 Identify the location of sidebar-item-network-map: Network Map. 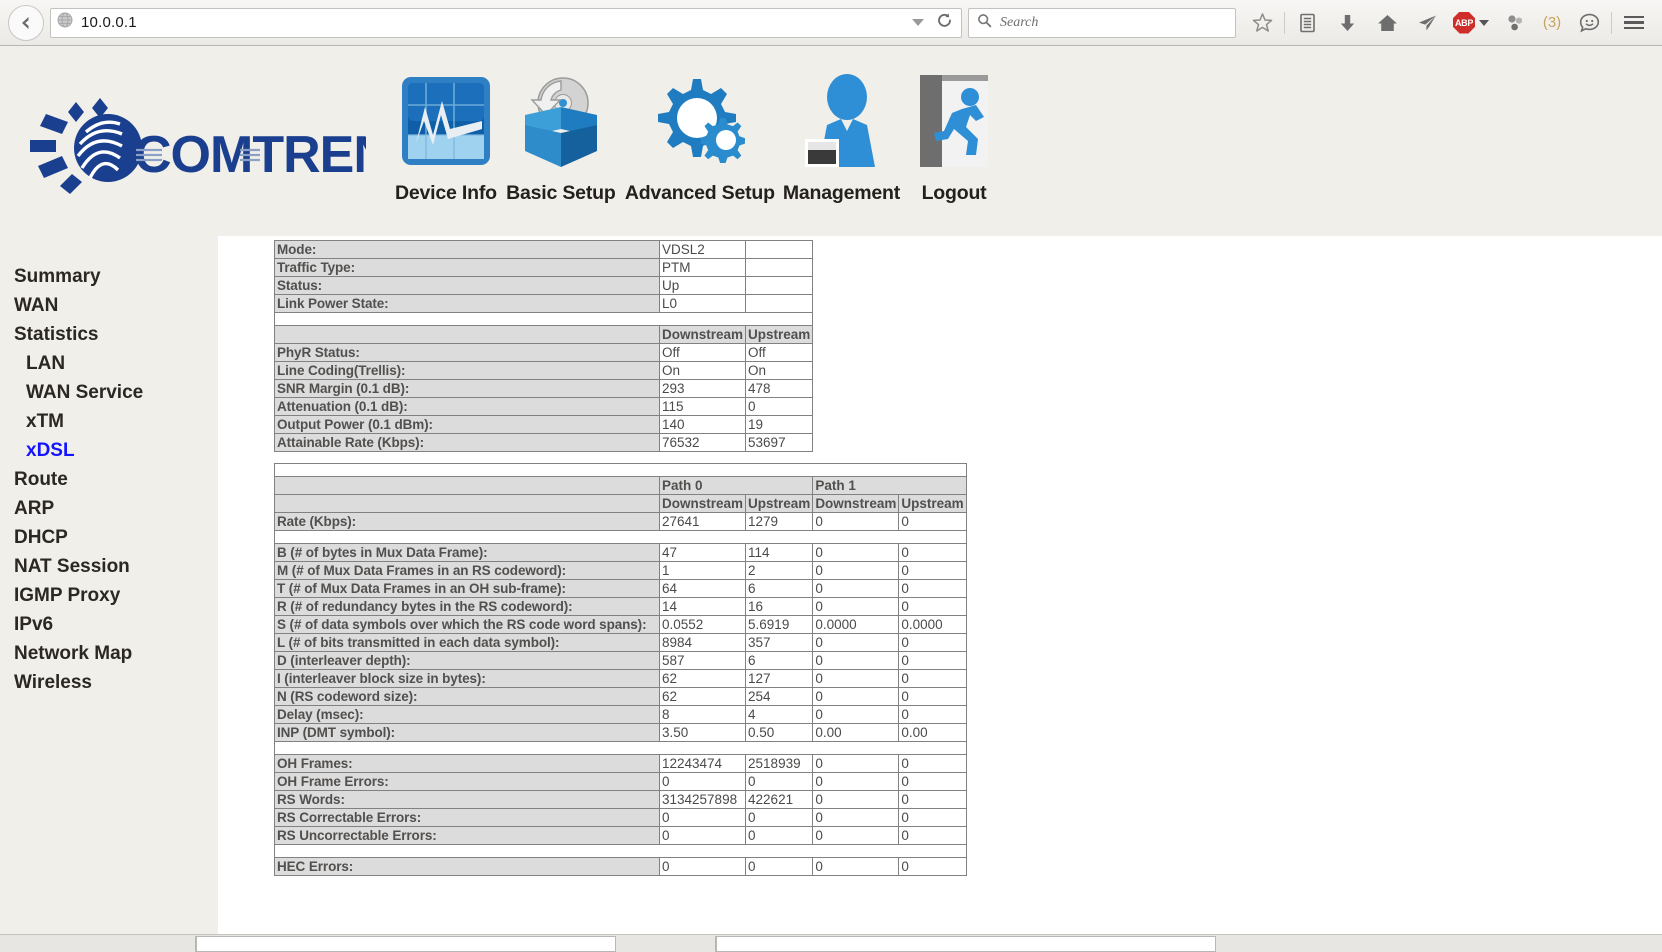
(109, 653).